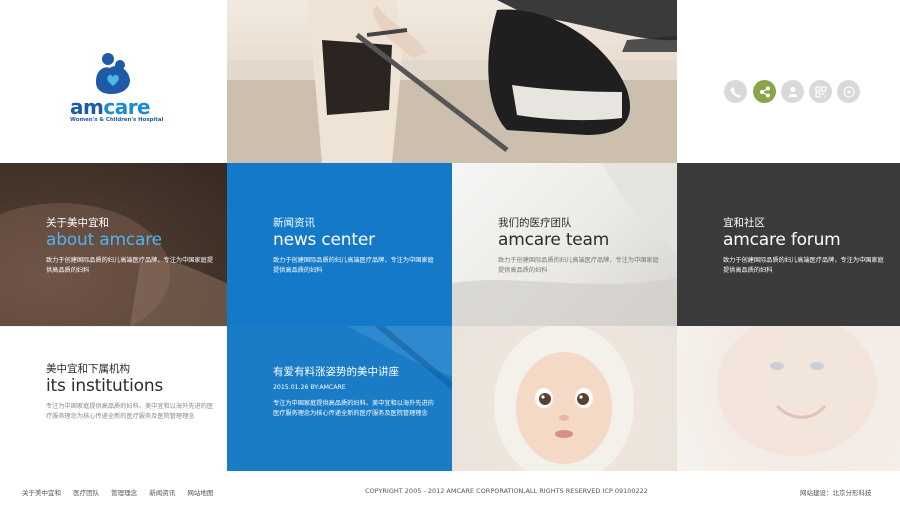 This screenshot has width=900, height=507. Describe the element at coordinates (803, 265) in the screenshot. I see `forum-desc: 致力于创建国际品质的妇儿高端医疗品牌，专注为中国家庭提供高品质的妇科` at that location.